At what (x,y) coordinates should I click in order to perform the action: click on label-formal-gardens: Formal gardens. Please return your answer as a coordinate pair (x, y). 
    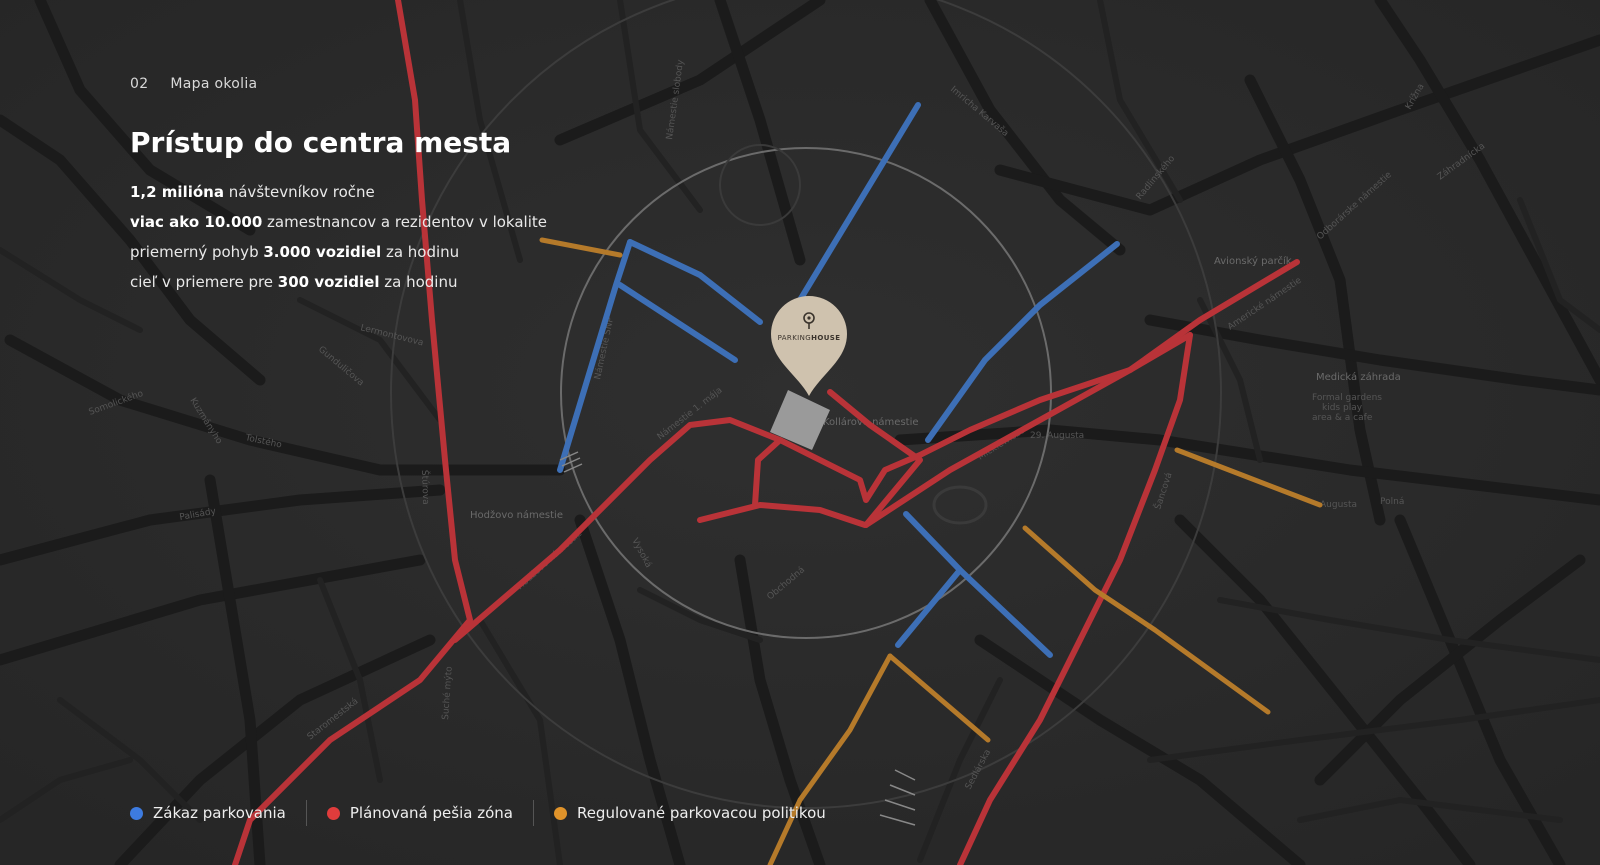
    Looking at the image, I should click on (1347, 398).